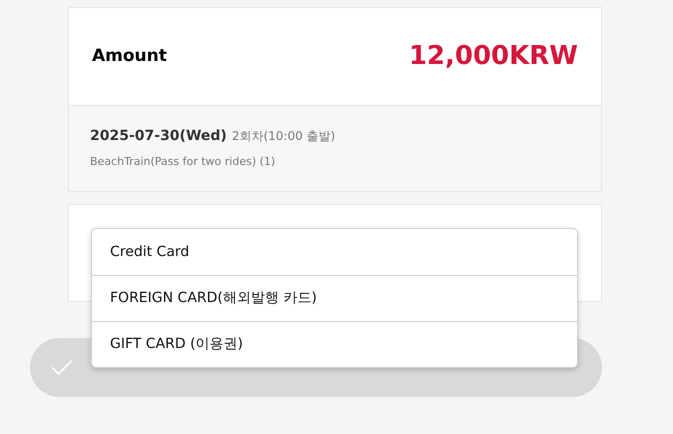 The width and height of the screenshot is (673, 434). I want to click on product-text: BeachTrain(Pass for two rides) (1), so click(183, 162).